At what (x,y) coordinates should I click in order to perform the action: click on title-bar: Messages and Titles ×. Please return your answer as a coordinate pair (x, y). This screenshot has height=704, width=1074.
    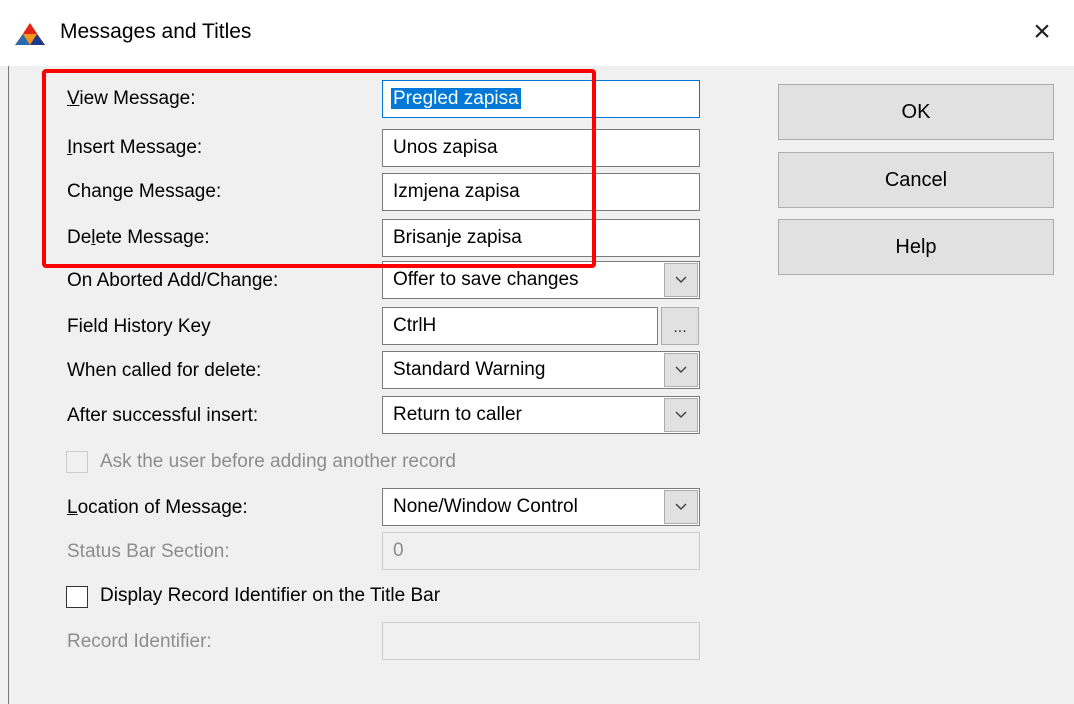
    Looking at the image, I should click on (537, 33).